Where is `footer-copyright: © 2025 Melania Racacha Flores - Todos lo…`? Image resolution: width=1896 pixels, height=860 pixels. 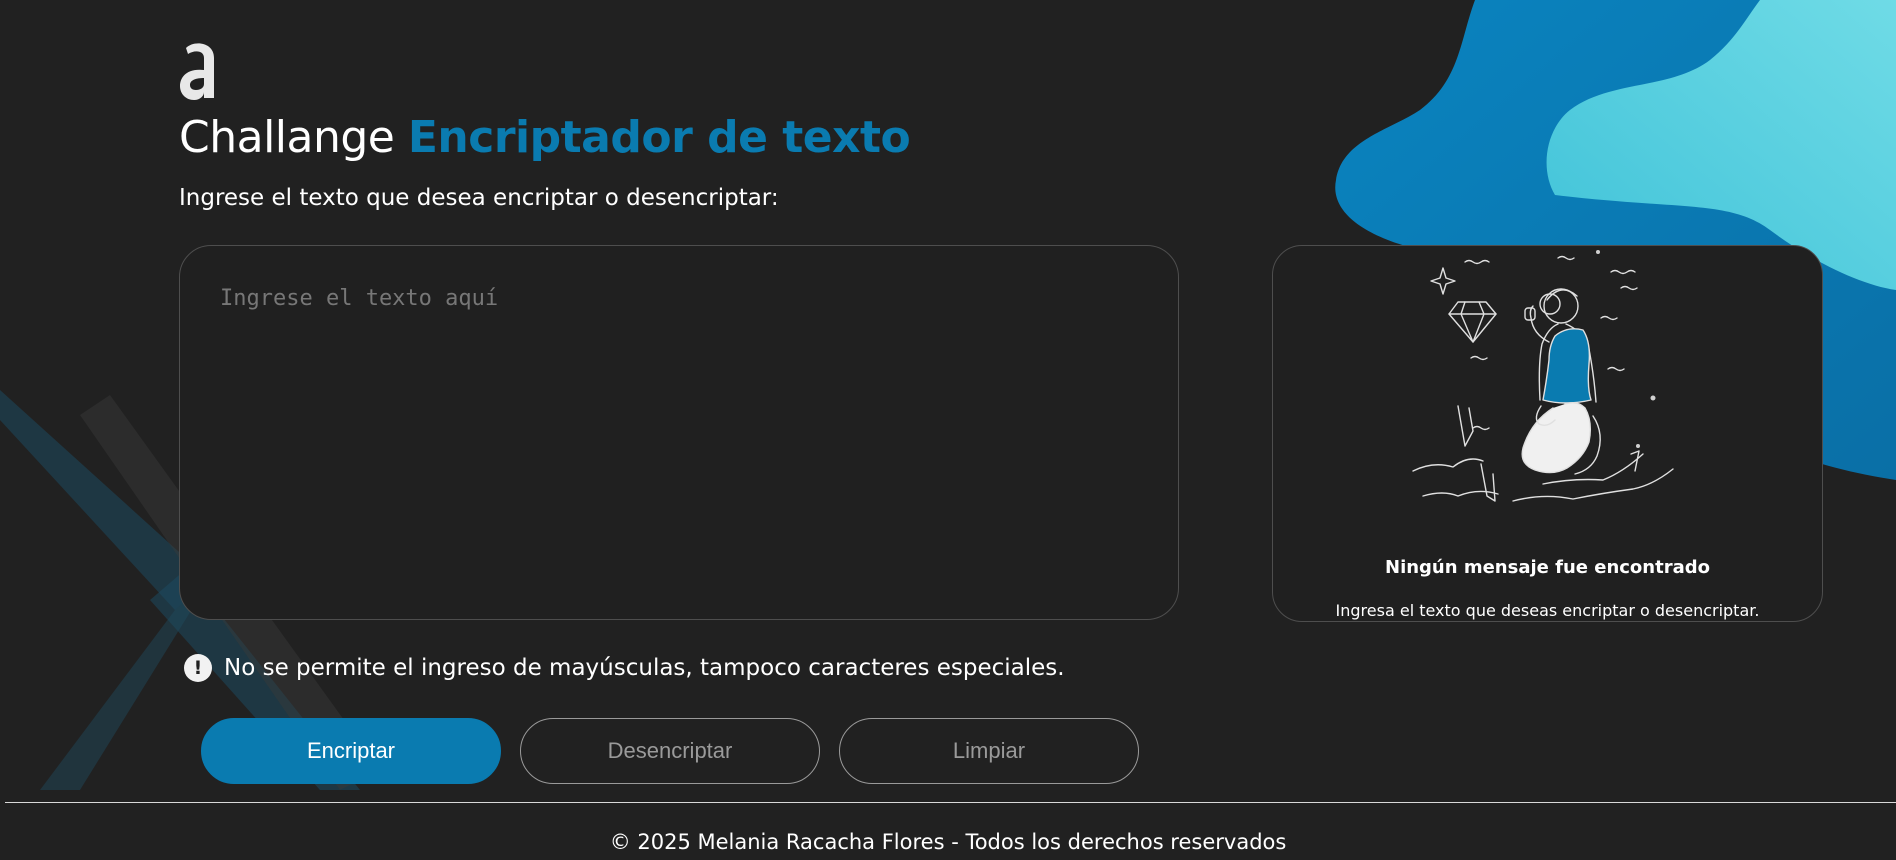
footer-copyright: © 2025 Melania Racacha Flores - Todos lo… is located at coordinates (948, 842).